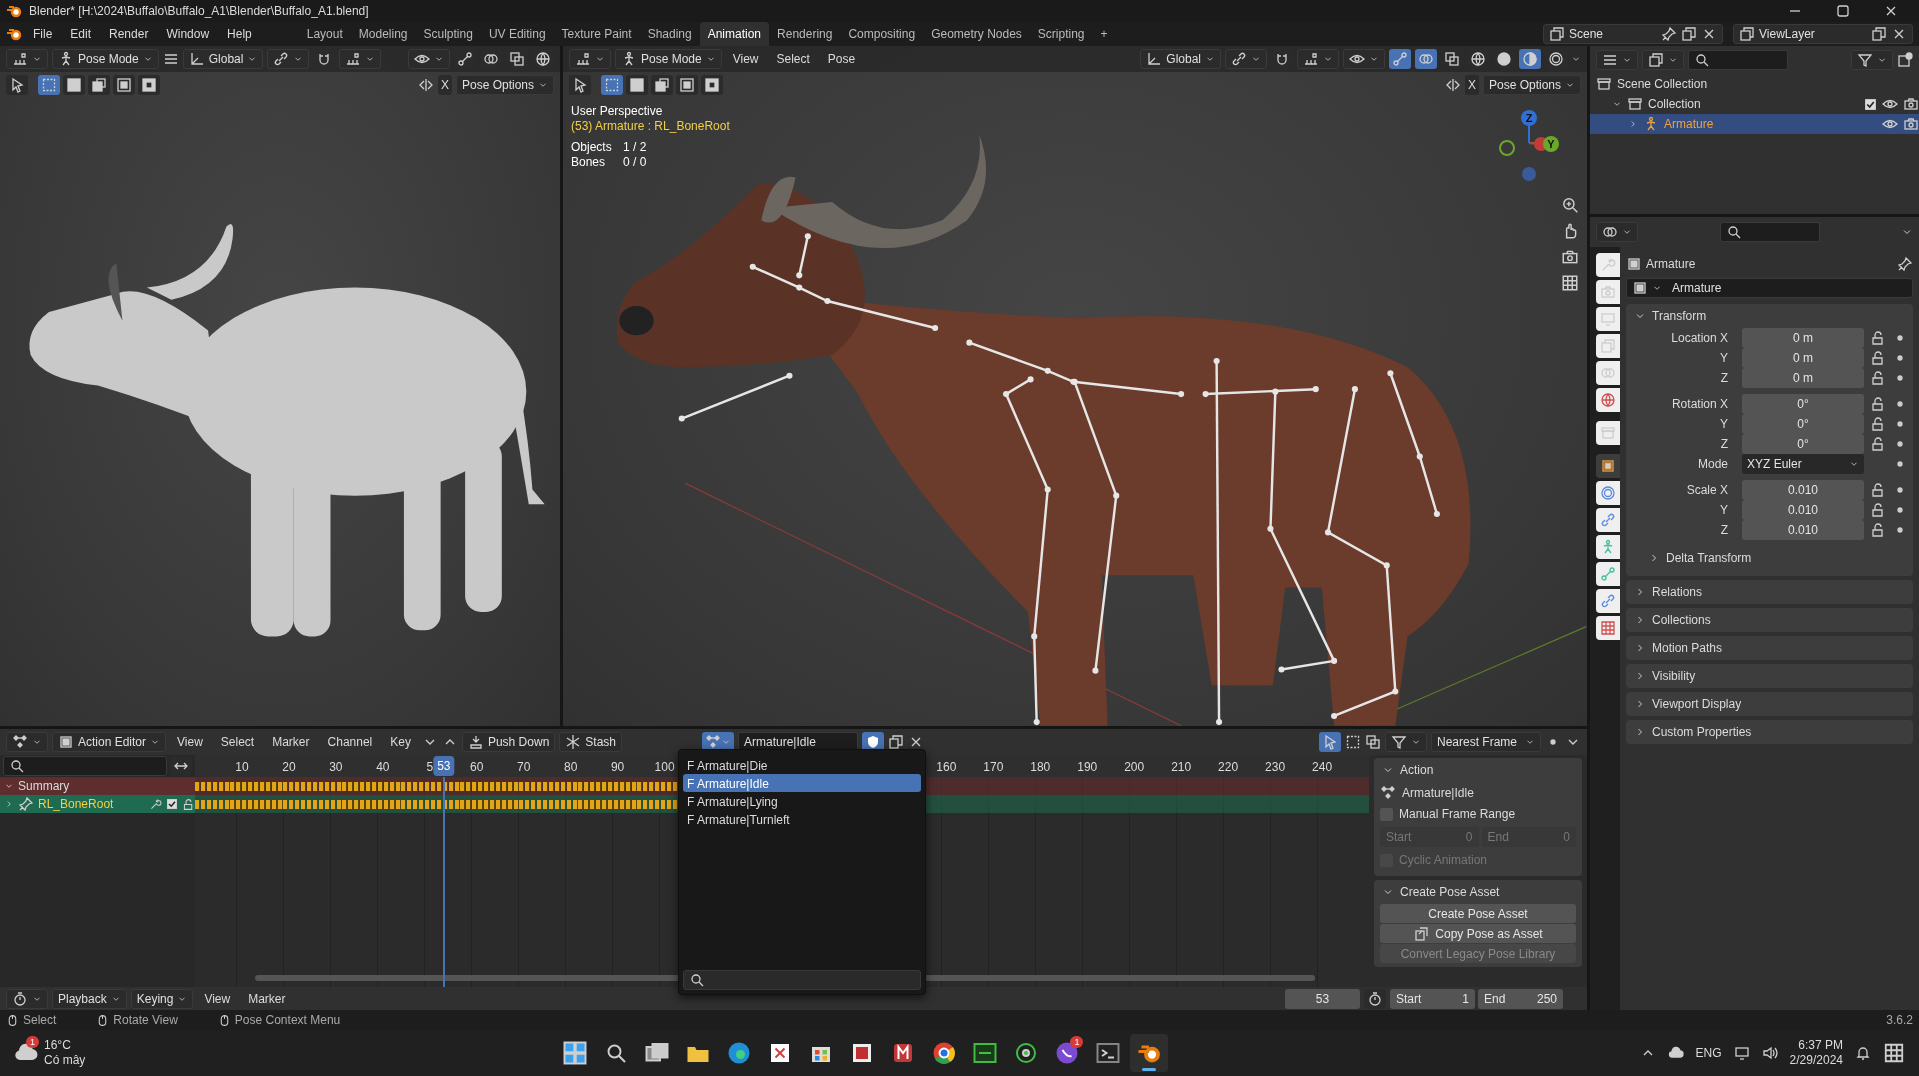 This screenshot has height=1076, width=1919. I want to click on action-name-field: Armature|Idle, so click(798, 742).